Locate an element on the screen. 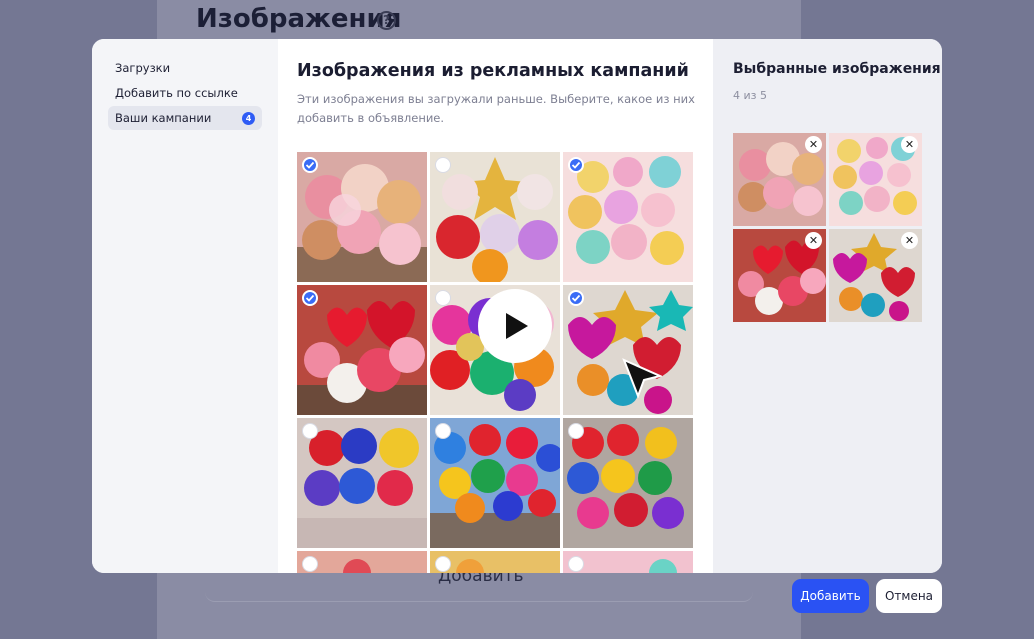 The height and width of the screenshot is (639, 1034). sidebar-item-label: Ваши кампании is located at coordinates (163, 118).